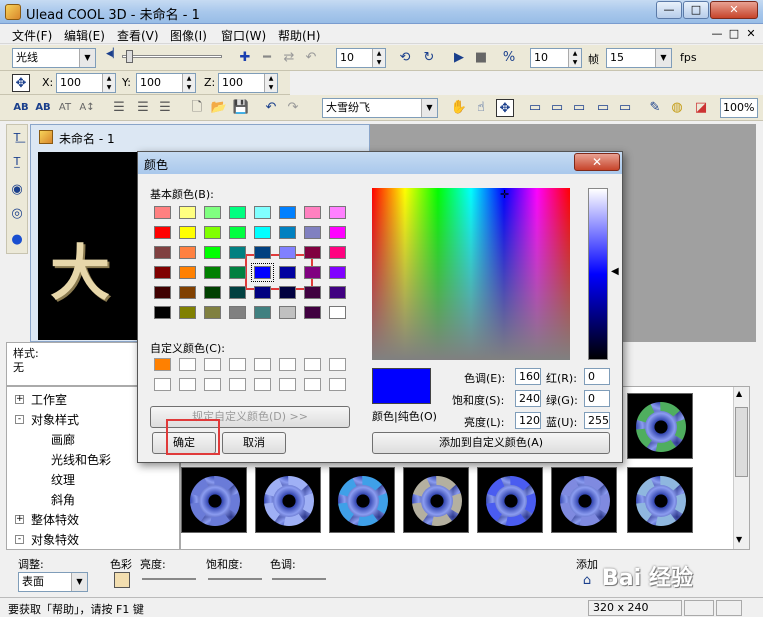 The height and width of the screenshot is (617, 763). What do you see at coordinates (235, 579) in the screenshot?
I see `saturation-slider` at bounding box center [235, 579].